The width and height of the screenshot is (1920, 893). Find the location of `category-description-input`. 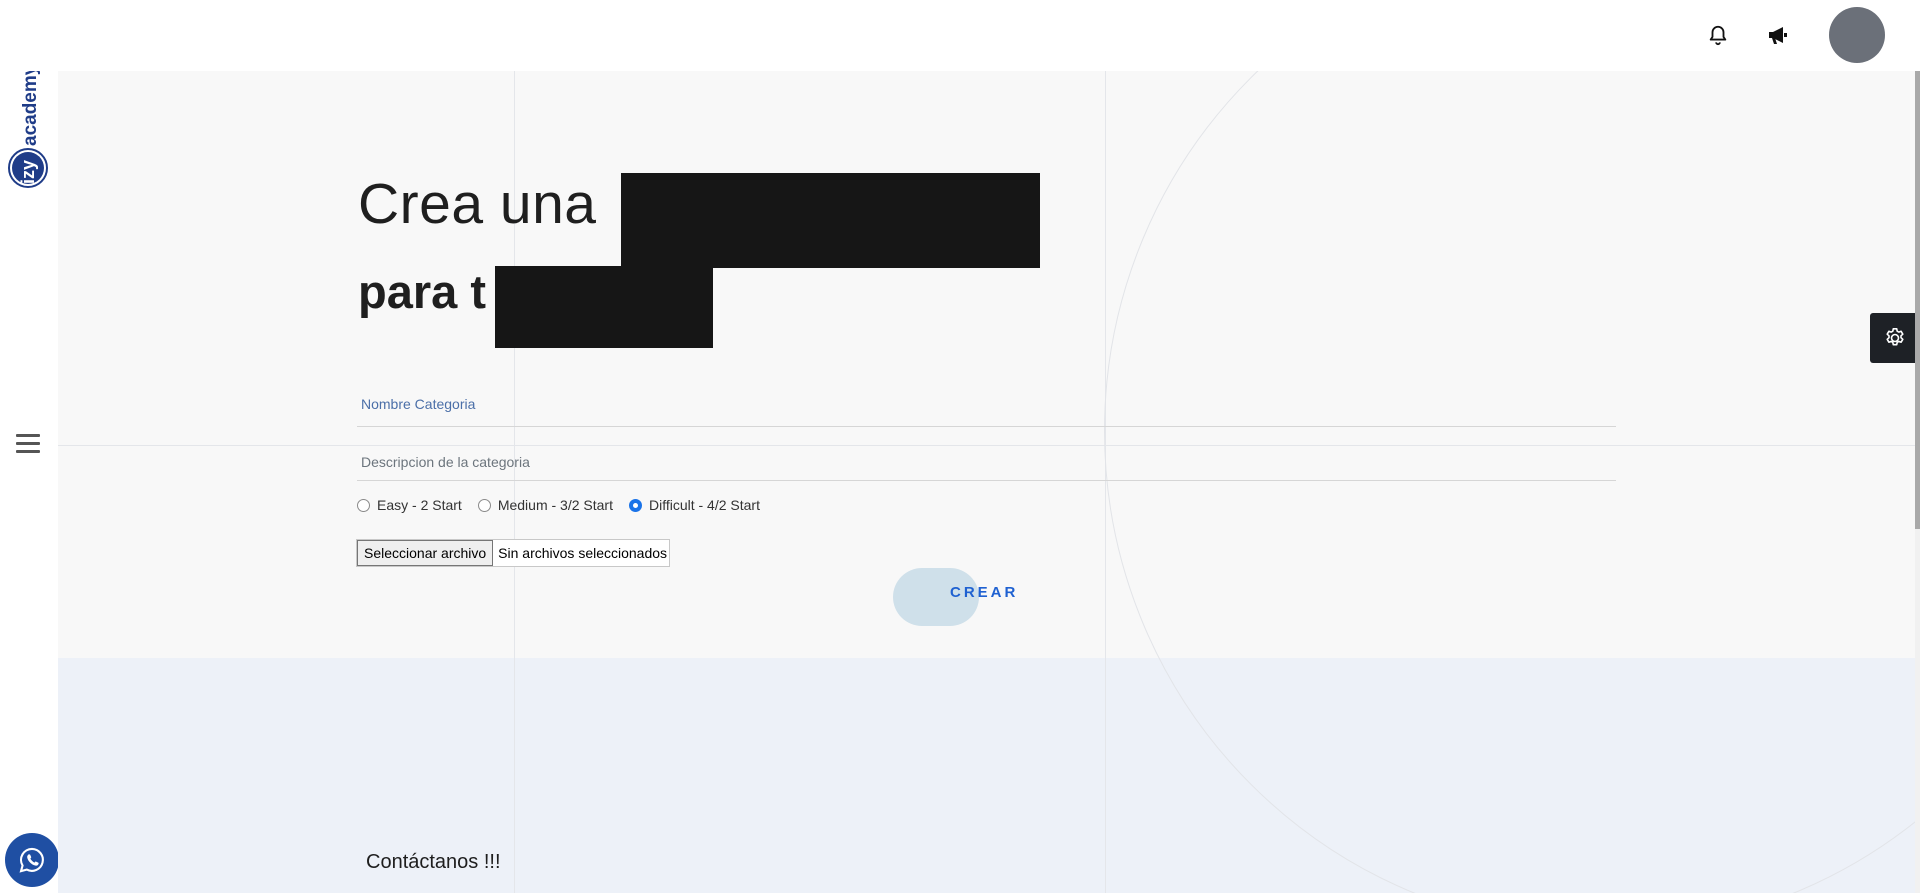

category-description-input is located at coordinates (986, 462).